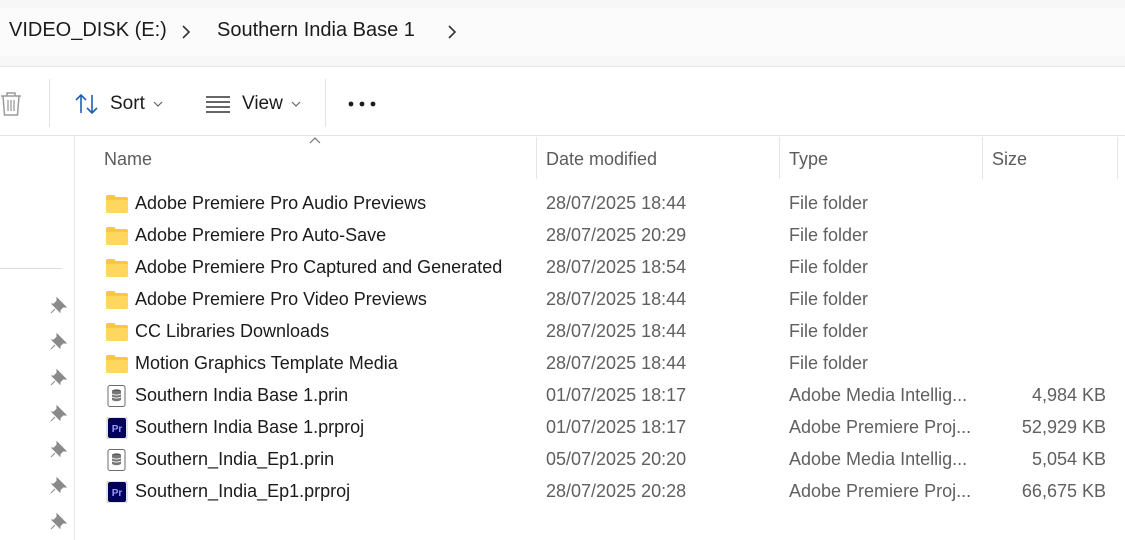 Image resolution: width=1125 pixels, height=540 pixels. Describe the element at coordinates (127, 103) in the screenshot. I see `sort-label: Sort` at that location.